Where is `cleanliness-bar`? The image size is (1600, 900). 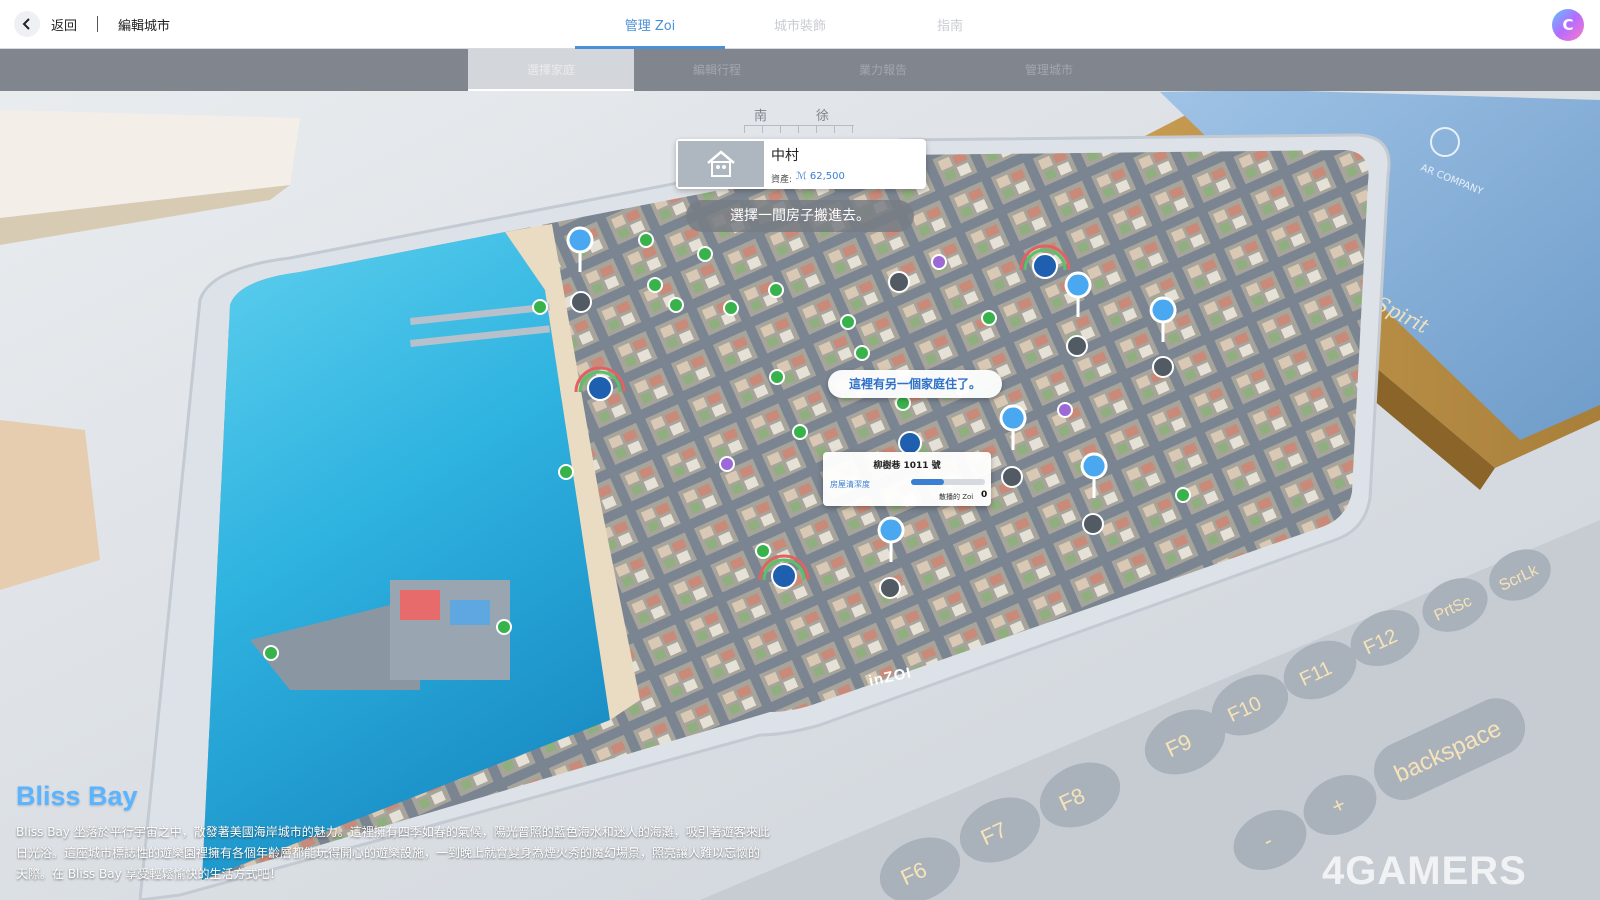 cleanliness-bar is located at coordinates (948, 482).